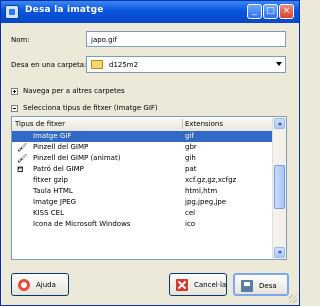  What do you see at coordinates (53, 191) in the screenshot?
I see `filetype-name: Taula HTML` at bounding box center [53, 191].